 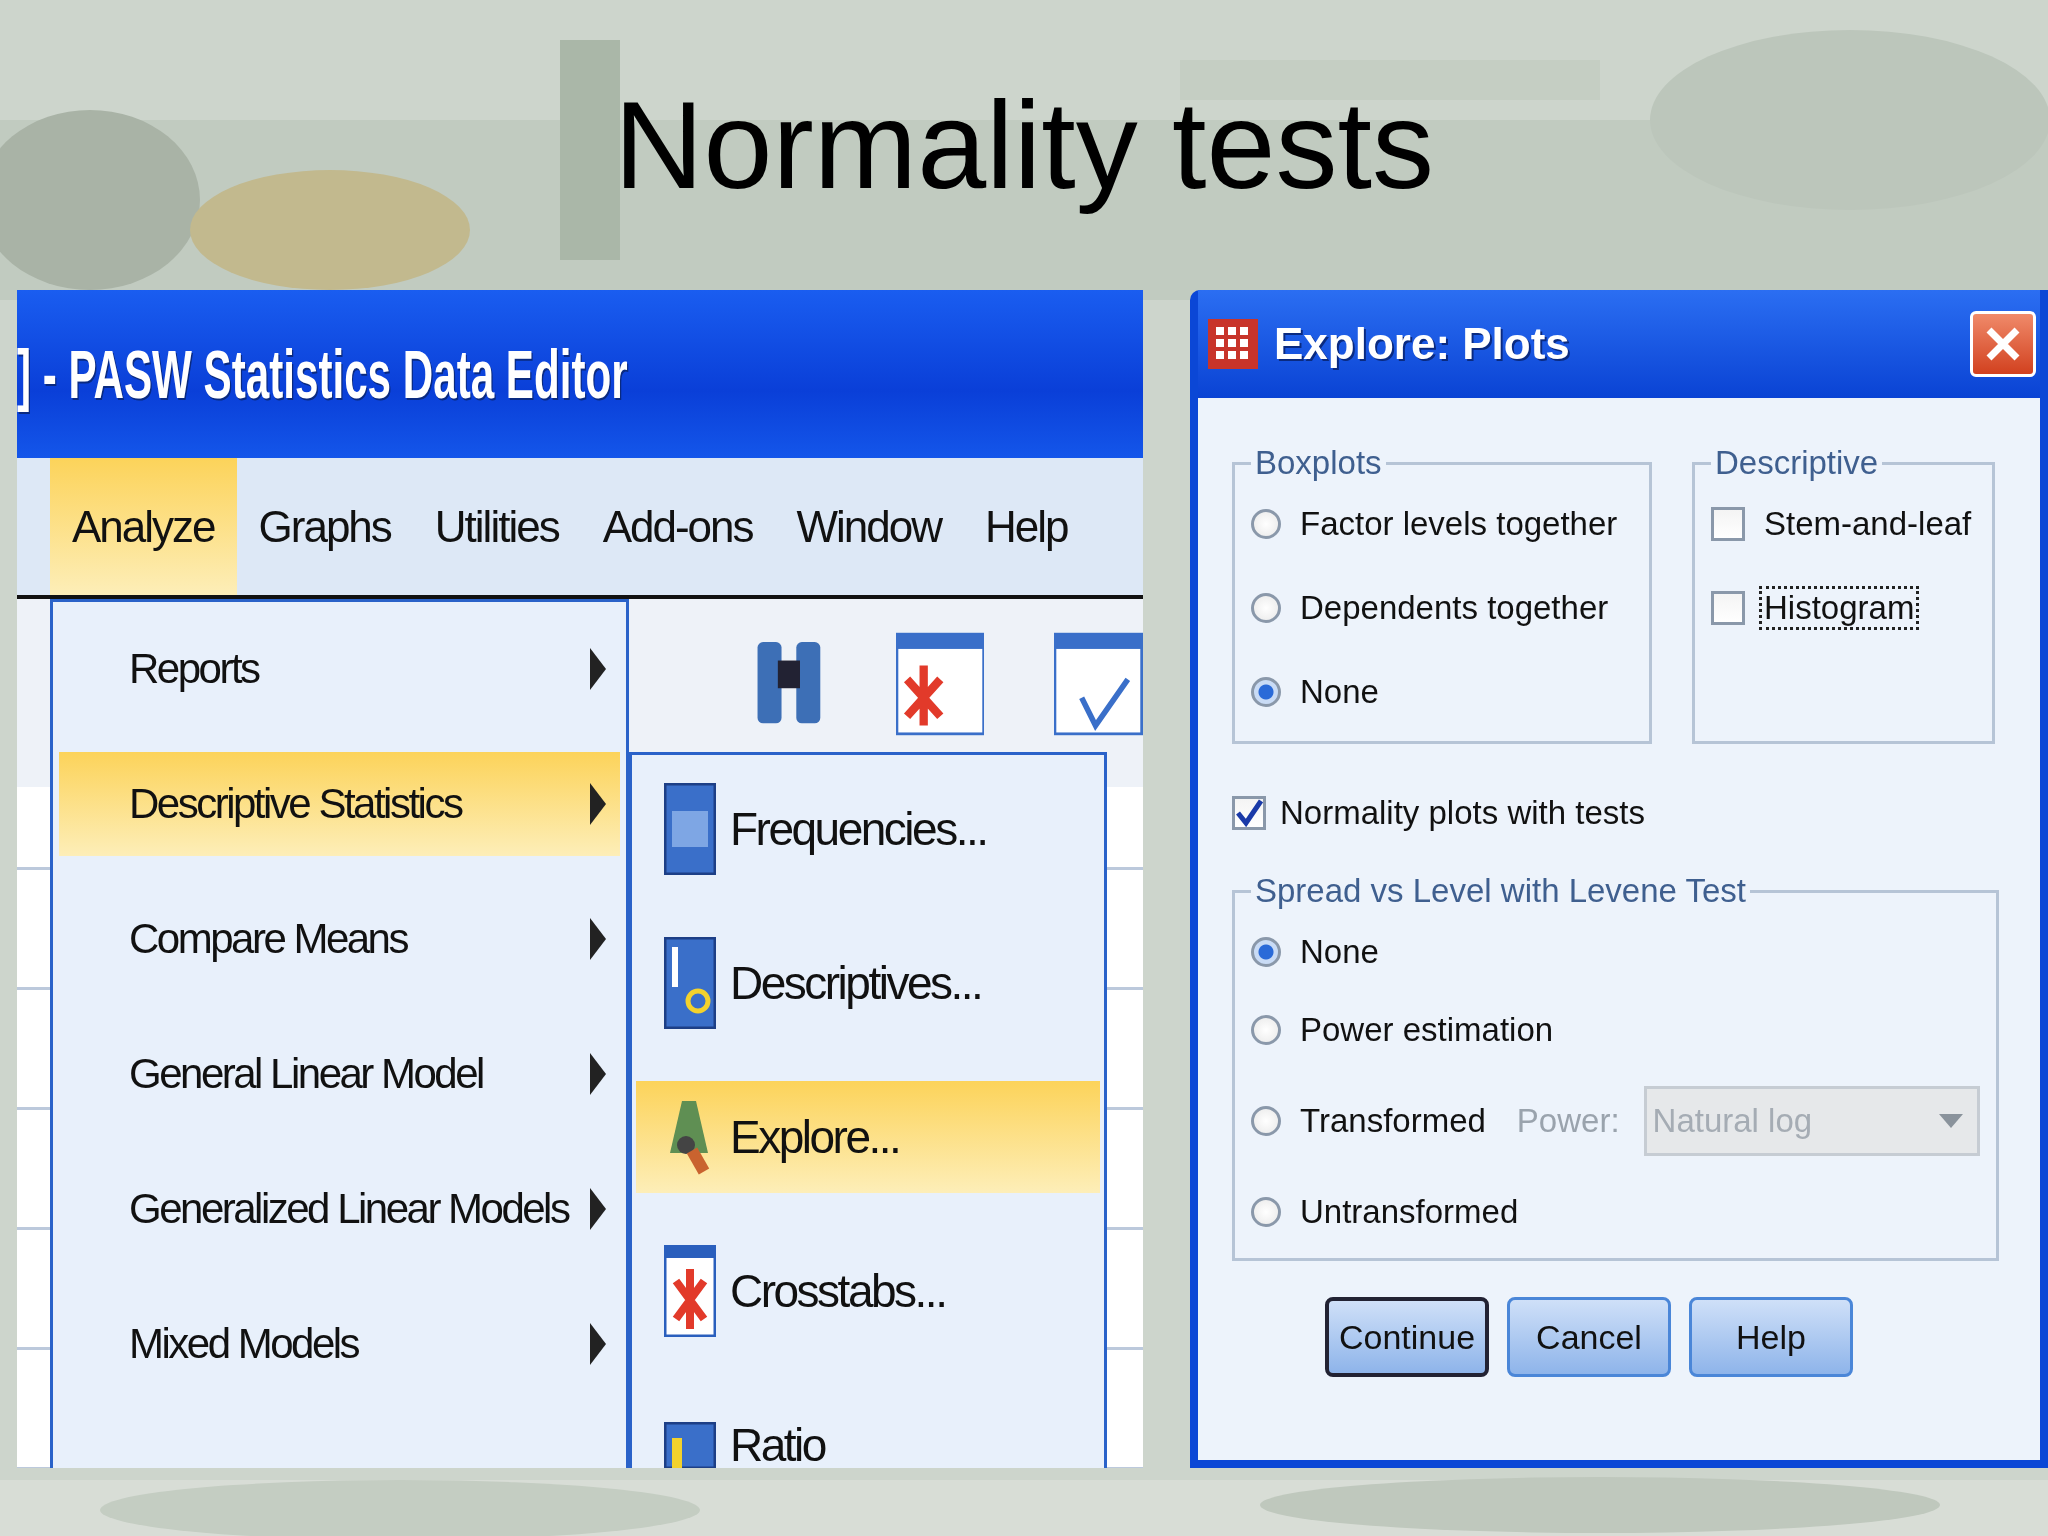 What do you see at coordinates (1318, 463) in the screenshot?
I see `group-label: Boxplots` at bounding box center [1318, 463].